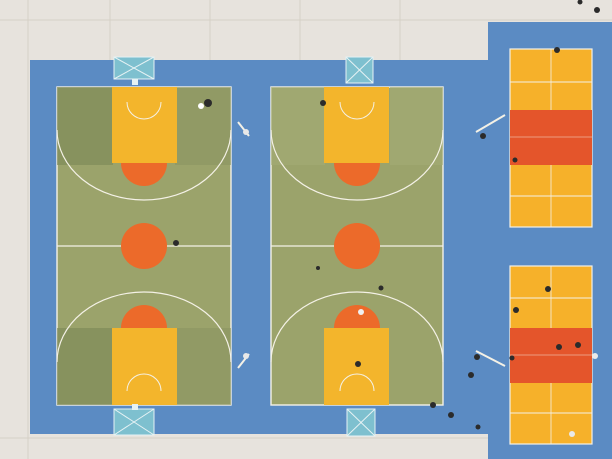 The image size is (612, 459). Describe the element at coordinates (359, 70) in the screenshot. I see `hoop-center-top` at that location.